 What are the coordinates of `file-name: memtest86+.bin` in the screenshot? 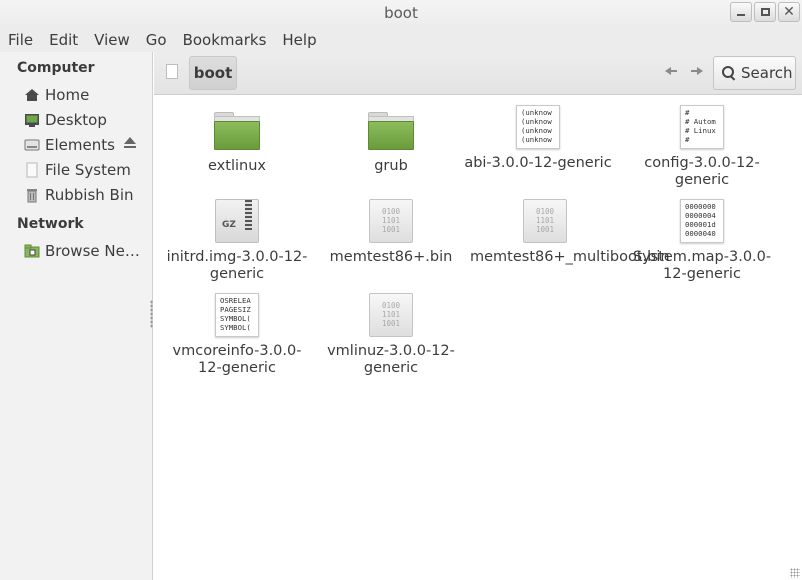 It's located at (391, 257).